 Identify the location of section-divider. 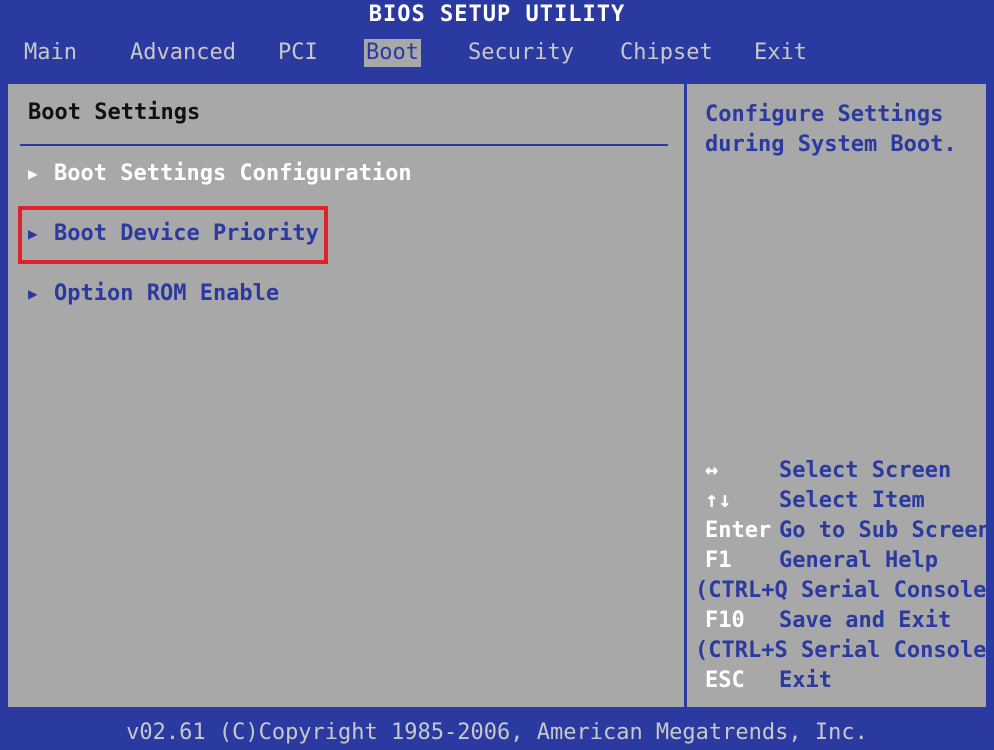
(344, 145).